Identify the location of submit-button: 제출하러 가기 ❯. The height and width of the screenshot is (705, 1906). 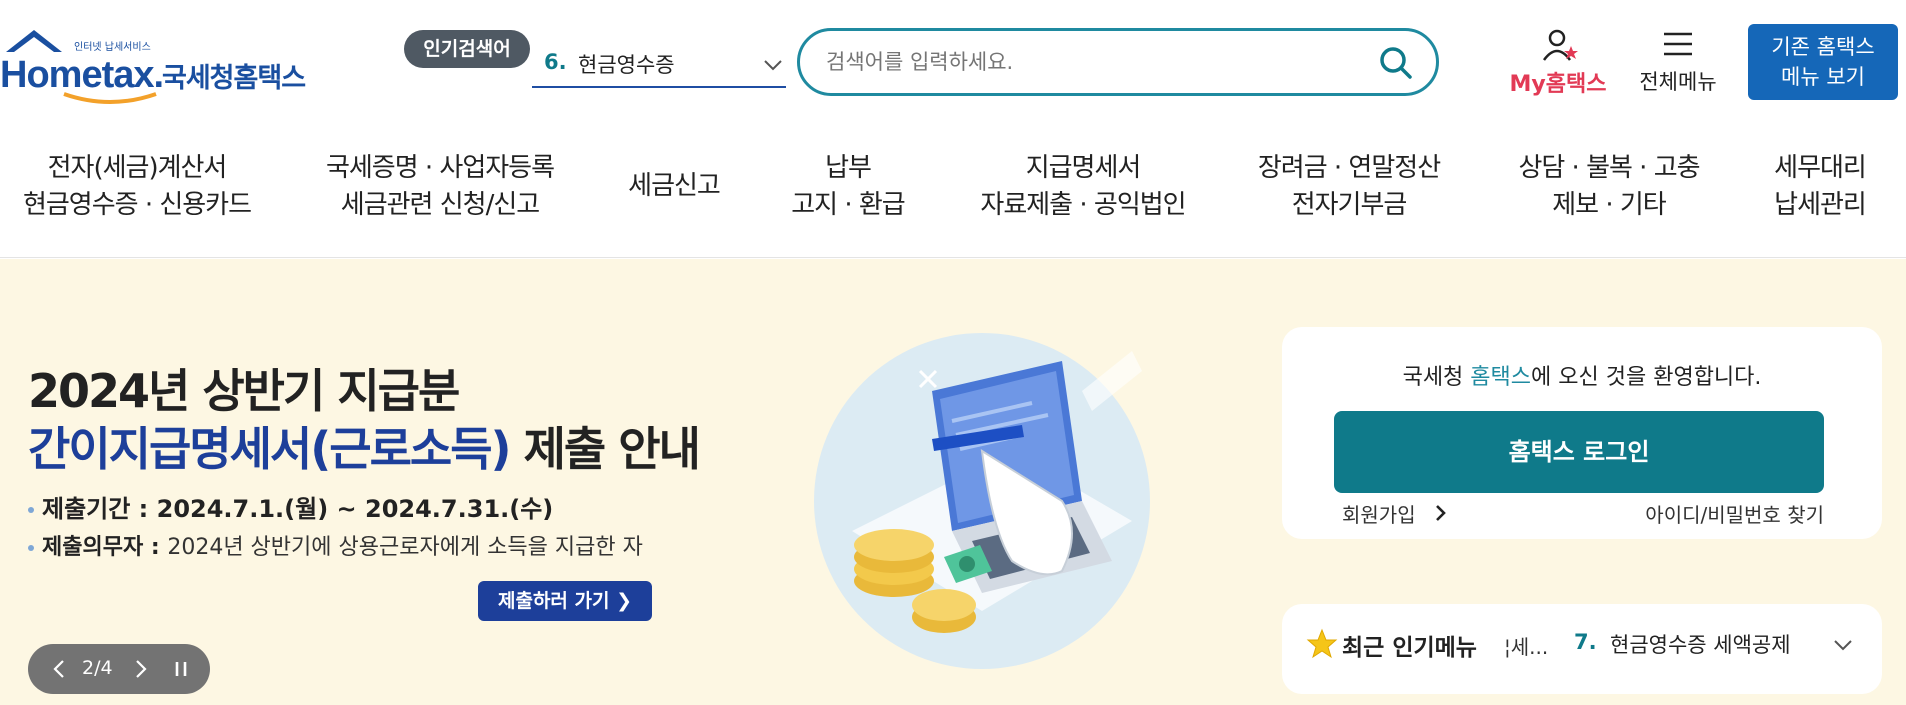
(565, 601).